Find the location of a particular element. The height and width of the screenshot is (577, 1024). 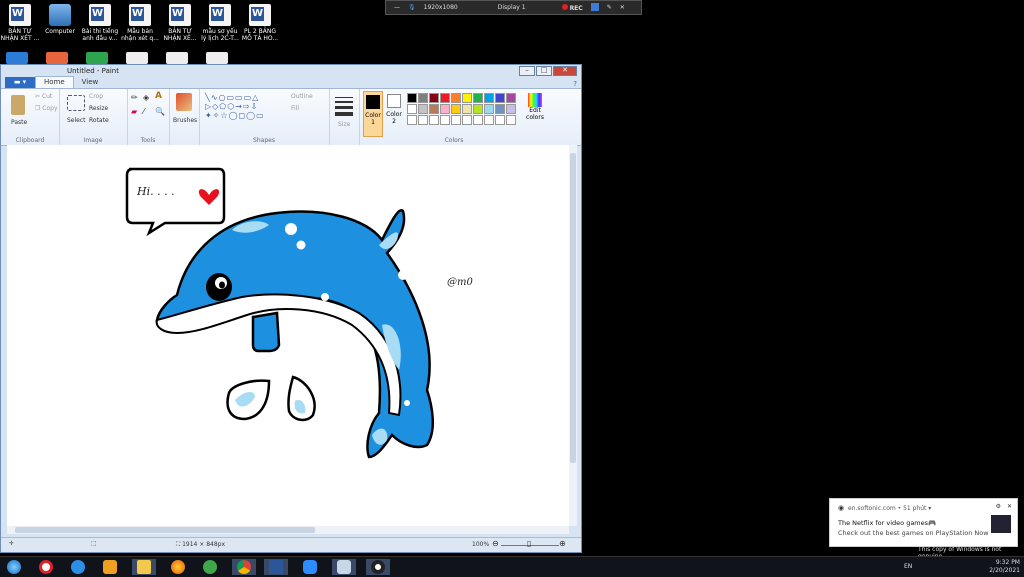

desktop-icon-computer: Computer is located at coordinates (60, 21).